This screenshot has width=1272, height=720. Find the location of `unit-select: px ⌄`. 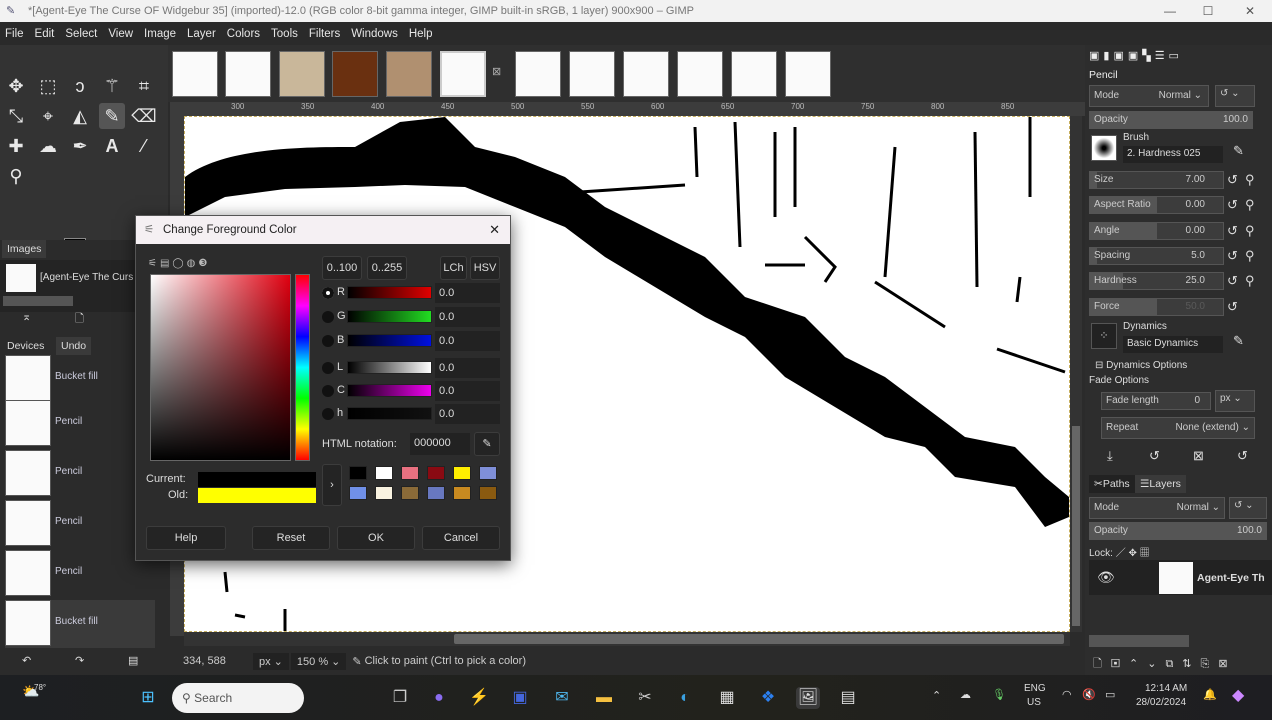

unit-select: px ⌄ is located at coordinates (271, 661).